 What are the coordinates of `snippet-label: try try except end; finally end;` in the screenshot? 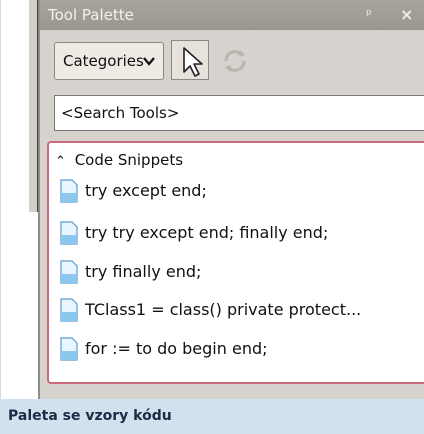 It's located at (207, 232).